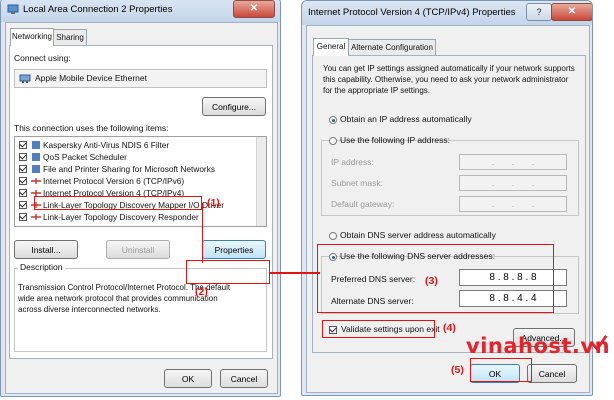 This screenshot has width=614, height=400. Describe the element at coordinates (431, 281) in the screenshot. I see `step-3-label: (3)` at that location.